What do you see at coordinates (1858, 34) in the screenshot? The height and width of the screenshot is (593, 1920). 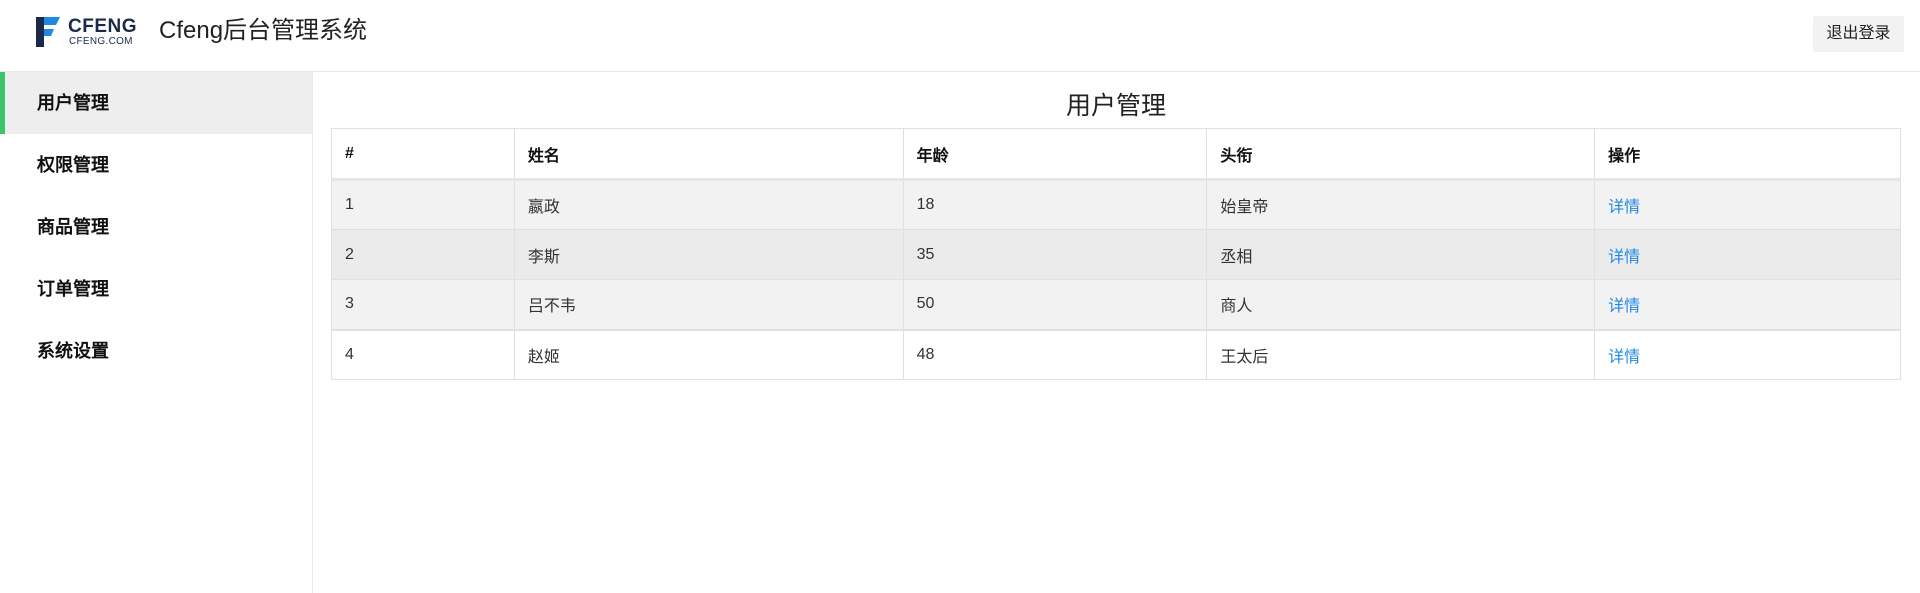 I see `logout-button: 退出登录` at bounding box center [1858, 34].